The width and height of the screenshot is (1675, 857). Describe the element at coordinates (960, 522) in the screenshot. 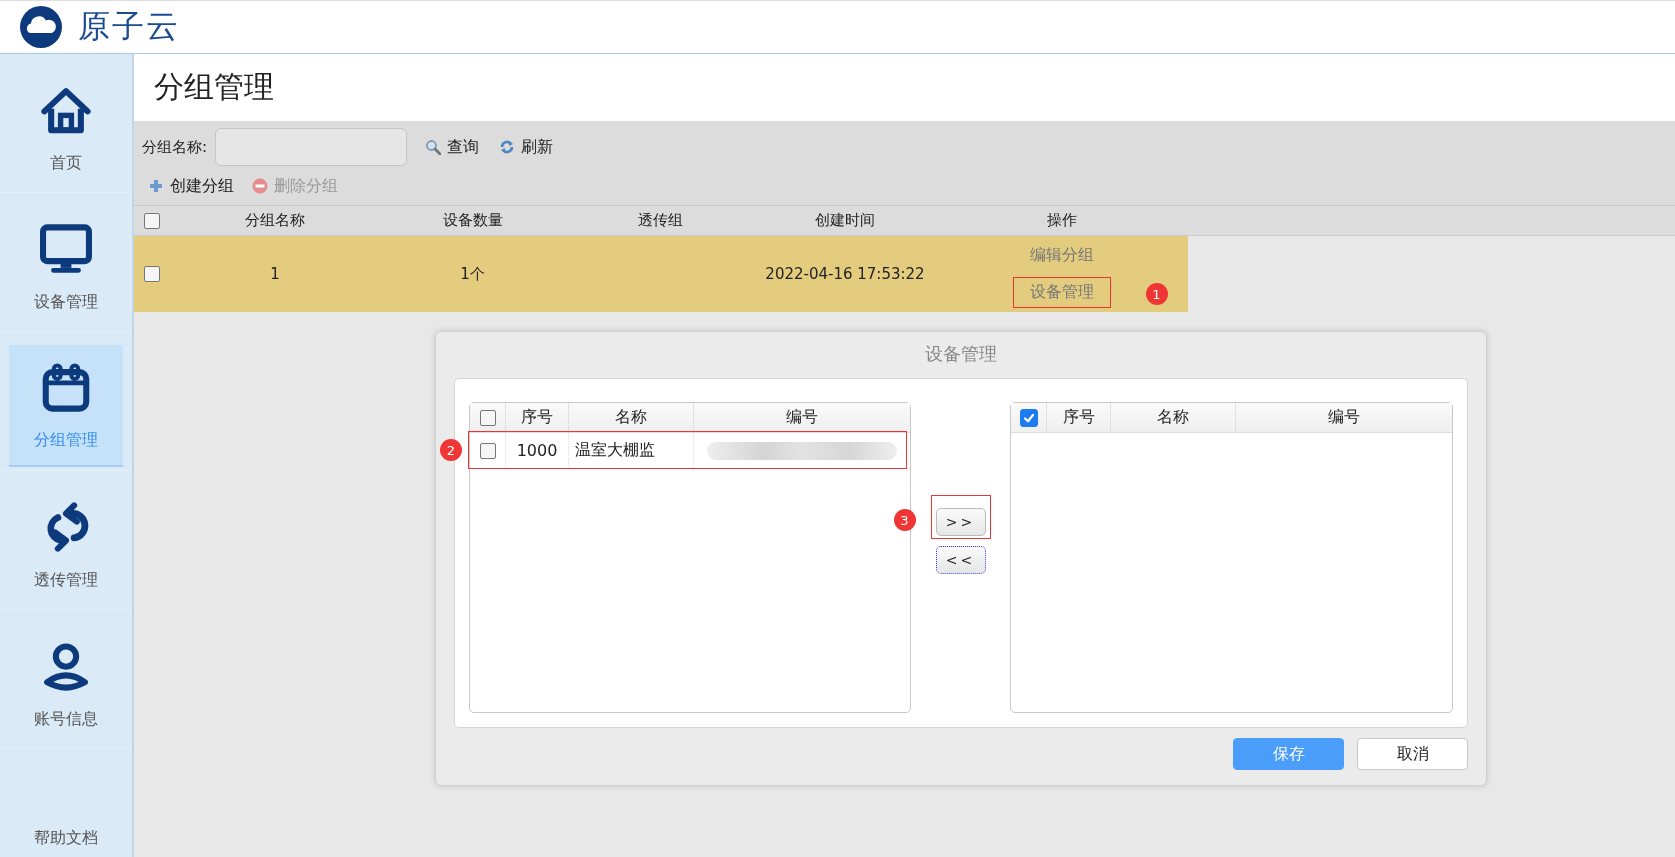

I see `move-button: >>` at that location.